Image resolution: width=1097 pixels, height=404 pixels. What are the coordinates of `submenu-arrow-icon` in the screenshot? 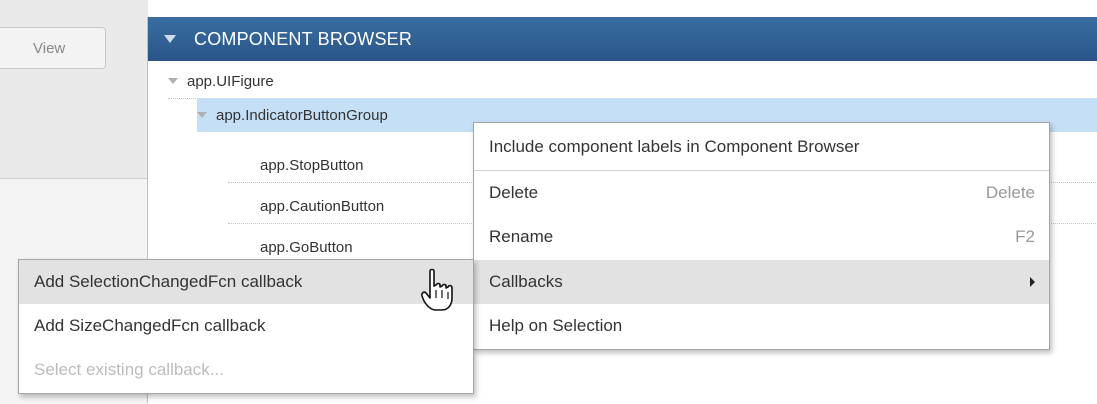 It's located at (1032, 282).